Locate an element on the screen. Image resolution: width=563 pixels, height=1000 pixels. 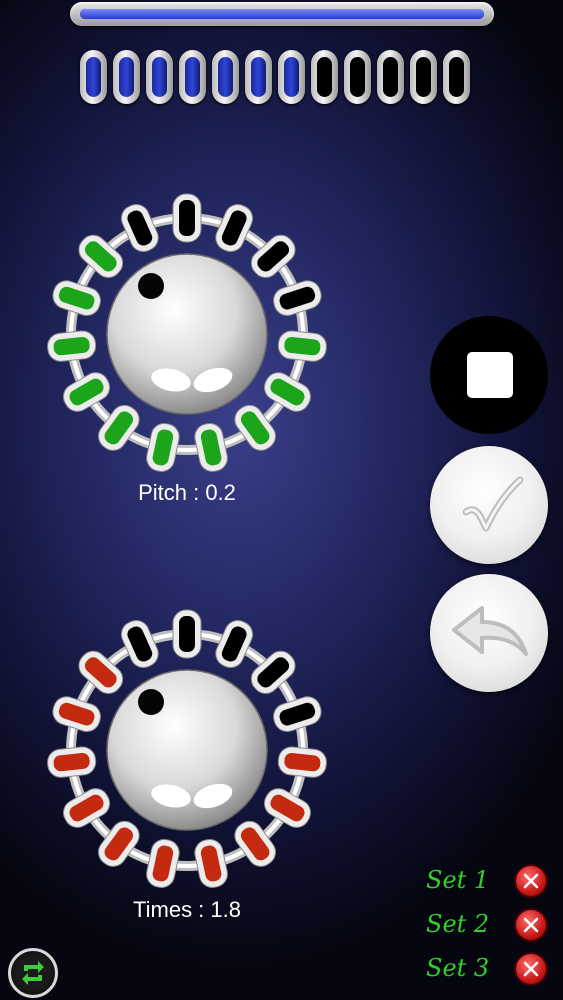
set-load-button: Set 2 is located at coordinates (468, 924).